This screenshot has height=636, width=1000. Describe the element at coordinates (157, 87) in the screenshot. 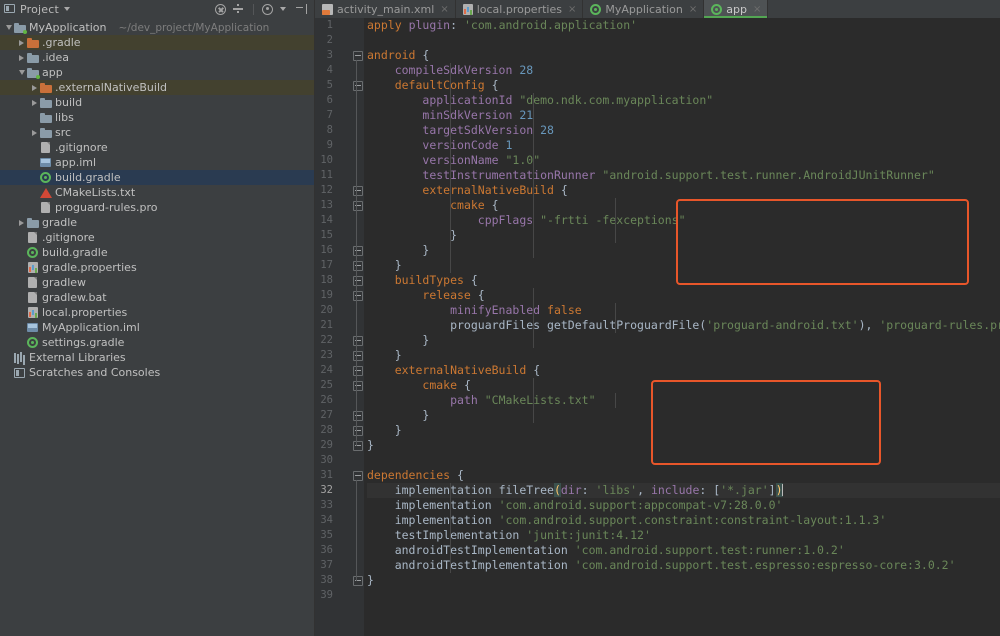

I see `tree-item--externalnativebuild: .externalNativeBuild` at that location.